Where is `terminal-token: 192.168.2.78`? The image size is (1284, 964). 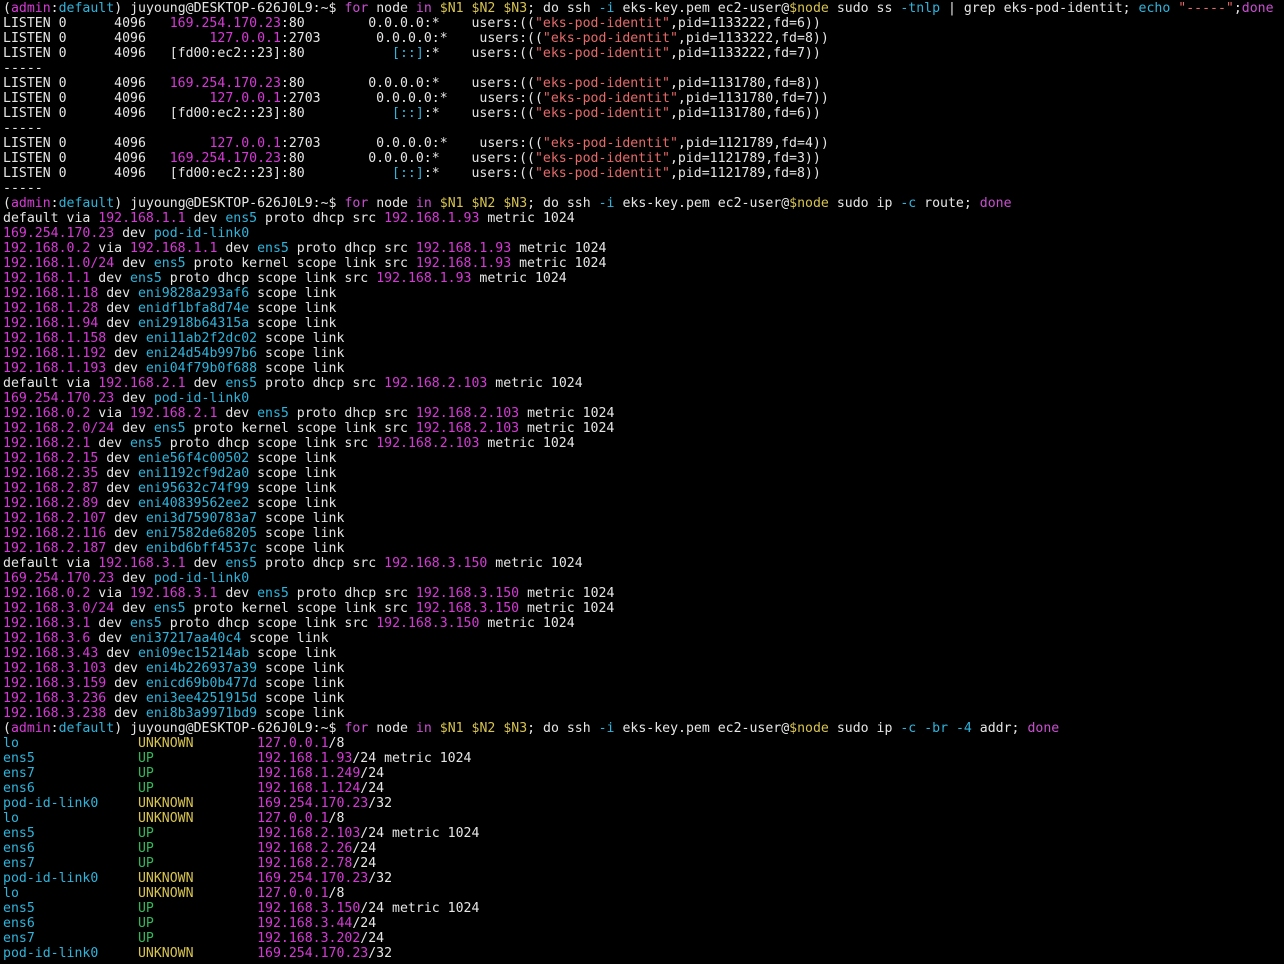 terminal-token: 192.168.2.78 is located at coordinates (305, 863).